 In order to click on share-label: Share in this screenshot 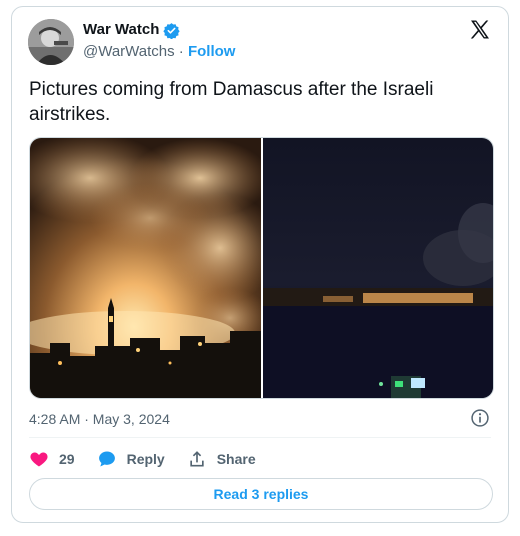, I will do `click(236, 459)`.